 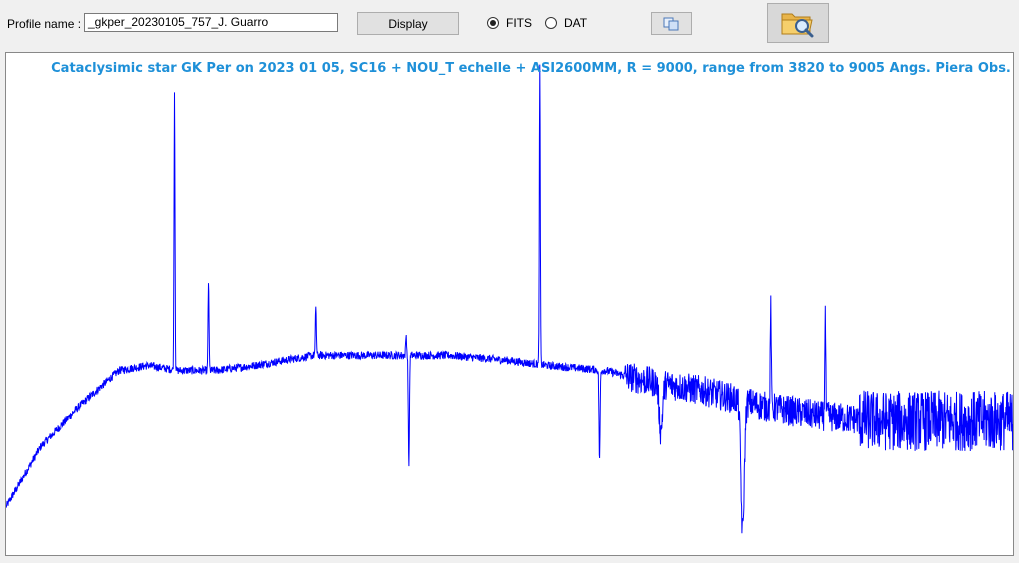 I want to click on copy-icon, so click(x=670, y=23).